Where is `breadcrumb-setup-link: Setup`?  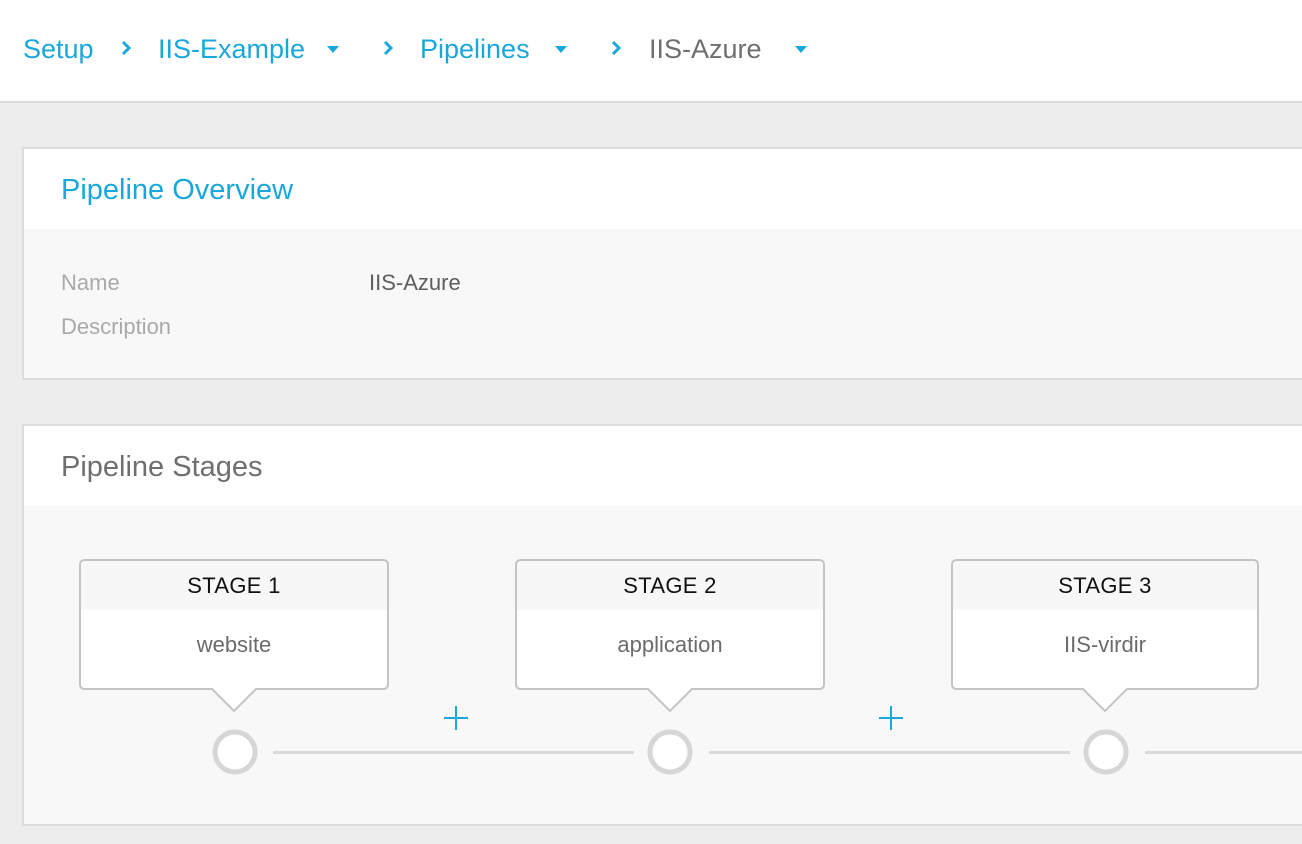 breadcrumb-setup-link: Setup is located at coordinates (58, 49).